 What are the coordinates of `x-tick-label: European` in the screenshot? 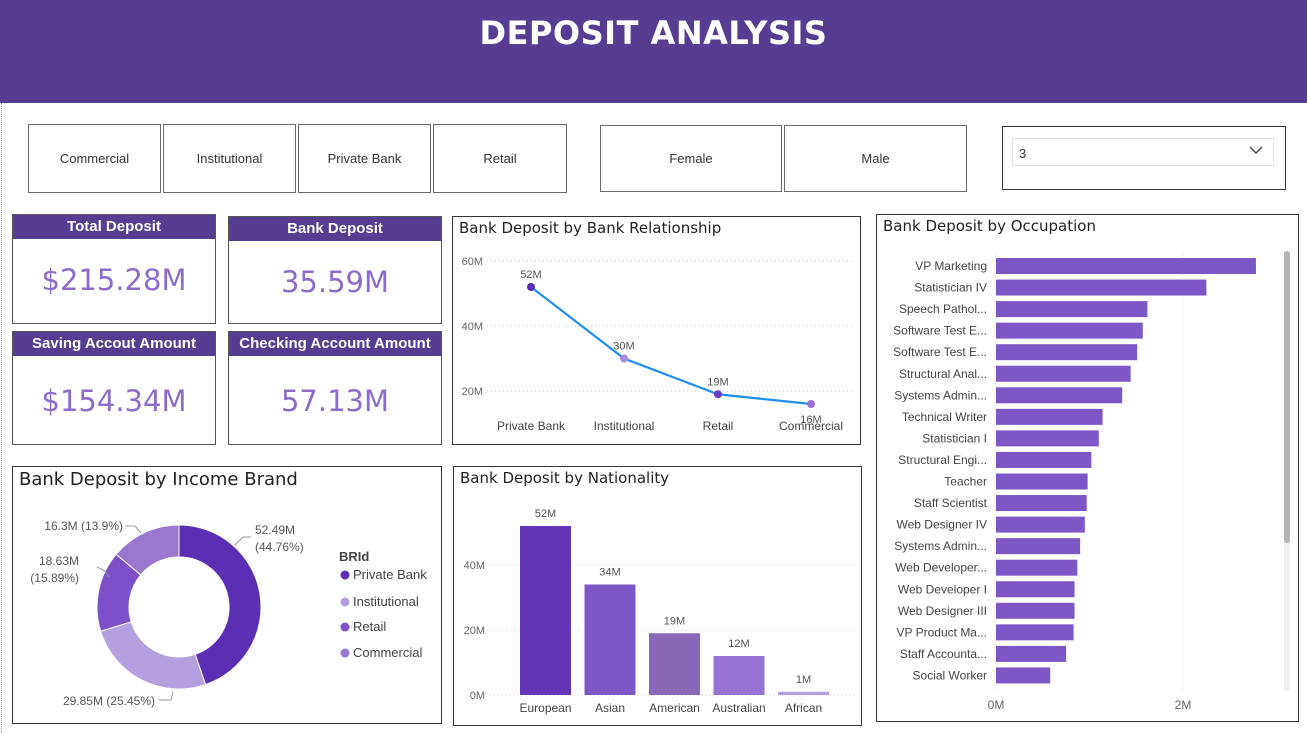 It's located at (545, 708).